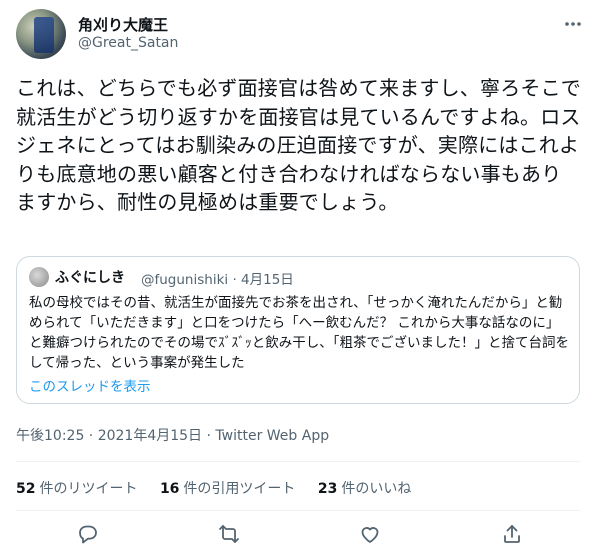  I want to click on quotes-count: 16, so click(169, 489).